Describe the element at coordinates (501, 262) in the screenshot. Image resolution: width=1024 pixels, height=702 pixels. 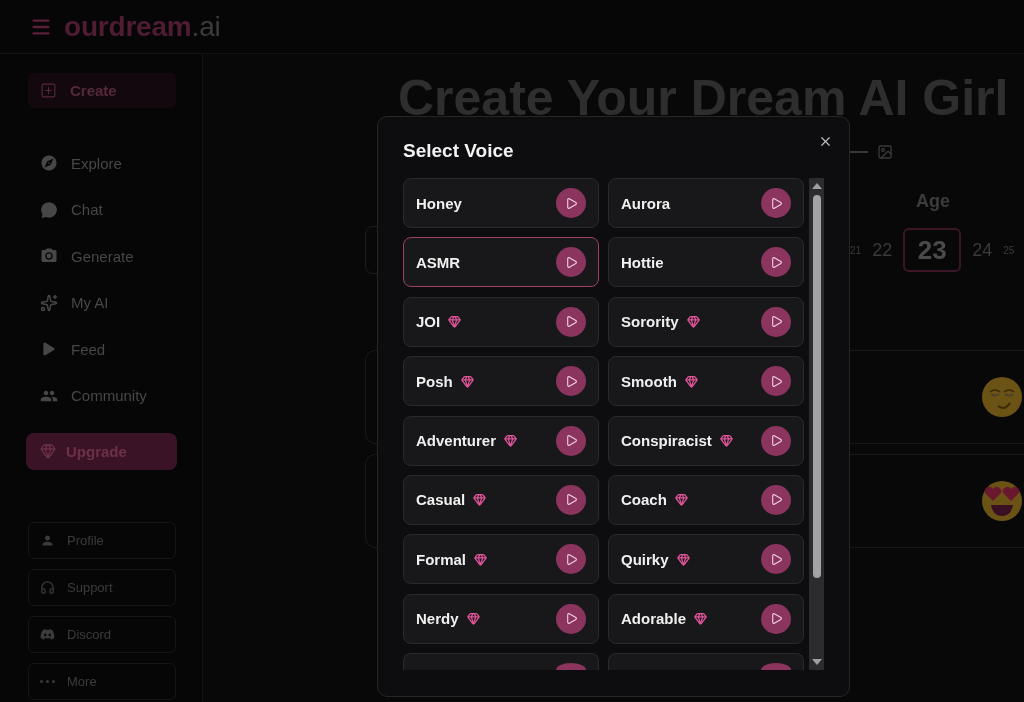
I see `voice-card: ASMR` at that location.